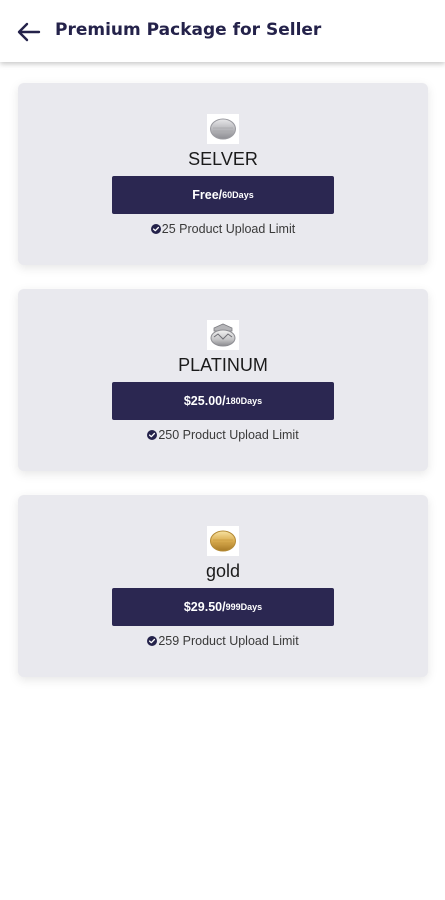  I want to click on gold-medal-icon, so click(223, 541).